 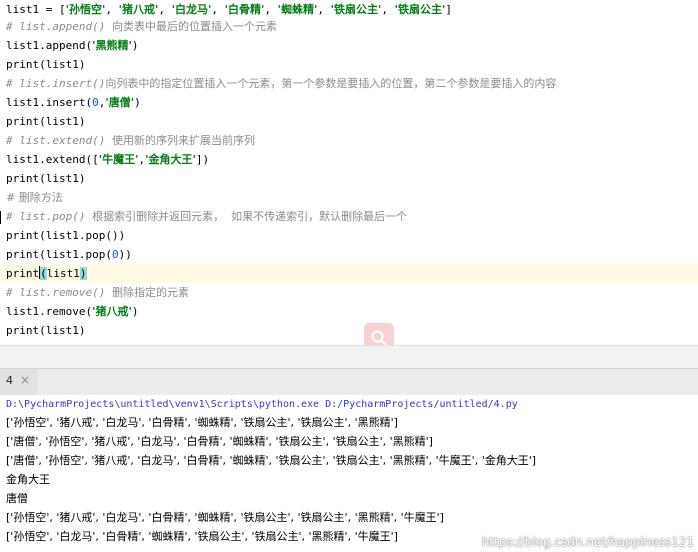 What do you see at coordinates (9, 380) in the screenshot?
I see `run-tab-label: 4` at bounding box center [9, 380].